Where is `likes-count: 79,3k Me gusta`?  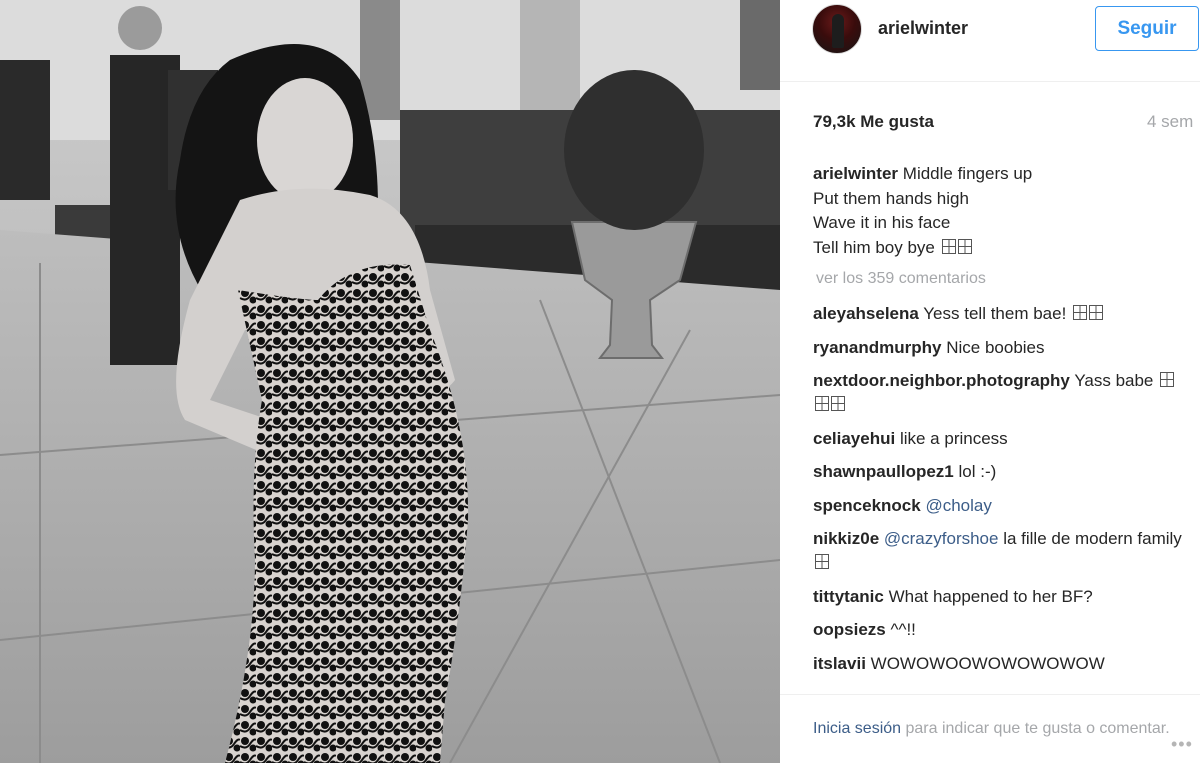
likes-count: 79,3k Me gusta is located at coordinates (873, 122).